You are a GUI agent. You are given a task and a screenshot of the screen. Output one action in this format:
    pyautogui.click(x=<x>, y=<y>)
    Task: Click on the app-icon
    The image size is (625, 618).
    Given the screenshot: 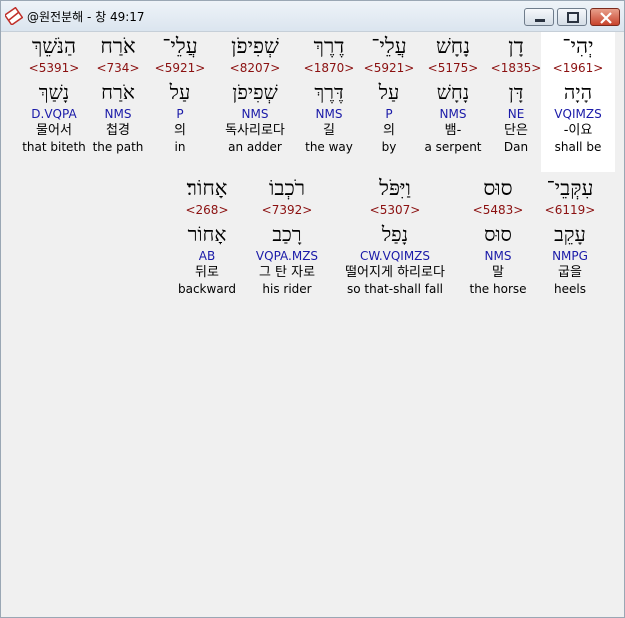 What is the action you would take?
    pyautogui.click(x=14, y=16)
    